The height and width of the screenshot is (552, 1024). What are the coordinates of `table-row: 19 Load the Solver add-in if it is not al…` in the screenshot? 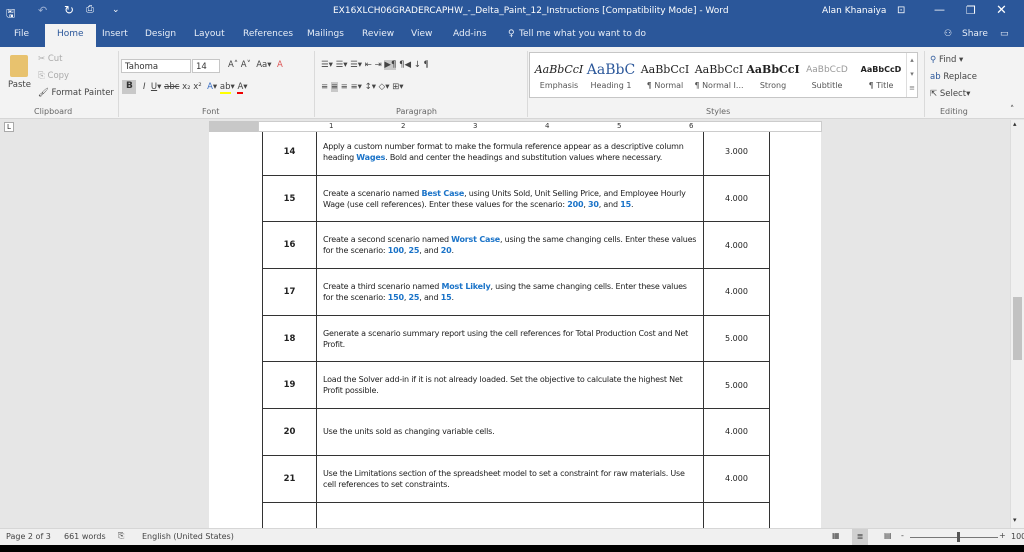 It's located at (516, 385).